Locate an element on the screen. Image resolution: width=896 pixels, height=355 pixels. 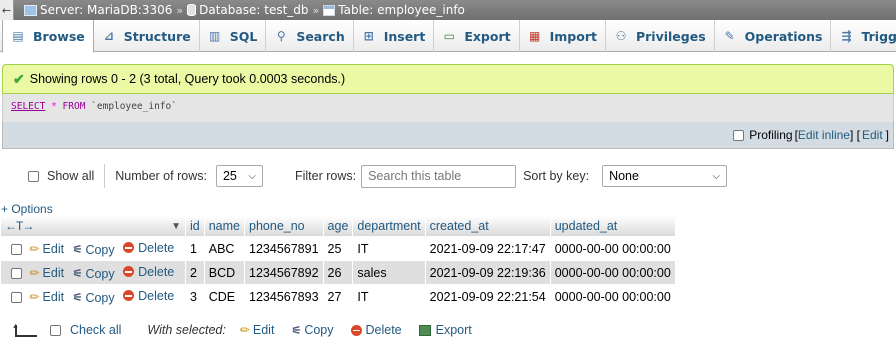
tab-export: ▭ Export is located at coordinates (477, 36).